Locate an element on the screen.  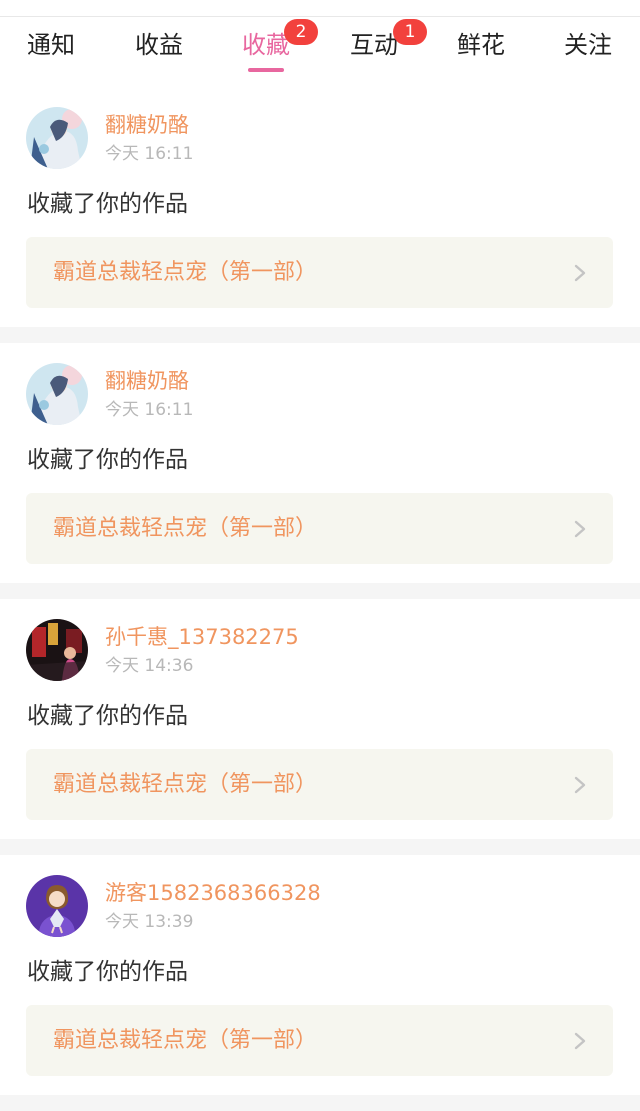
tab-label: 鲜花 is located at coordinates (481, 45).